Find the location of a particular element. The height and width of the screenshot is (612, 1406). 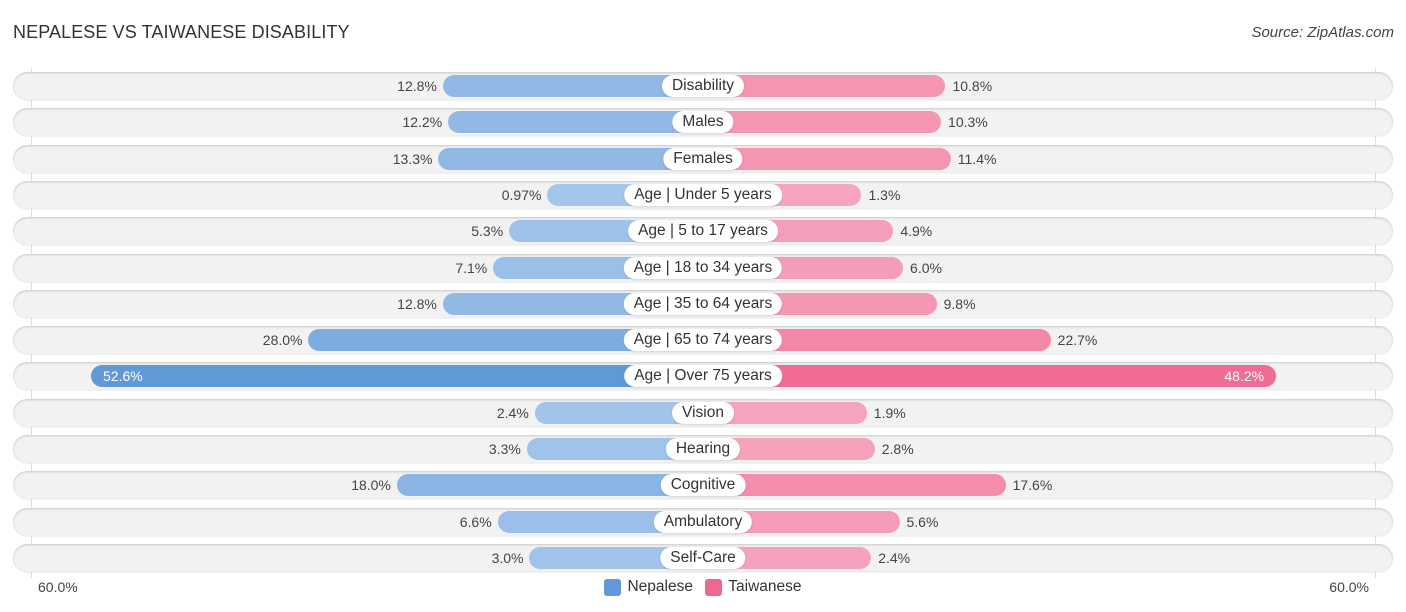

chart-row: 6.6% 5.6% Ambulatory is located at coordinates (703, 521).